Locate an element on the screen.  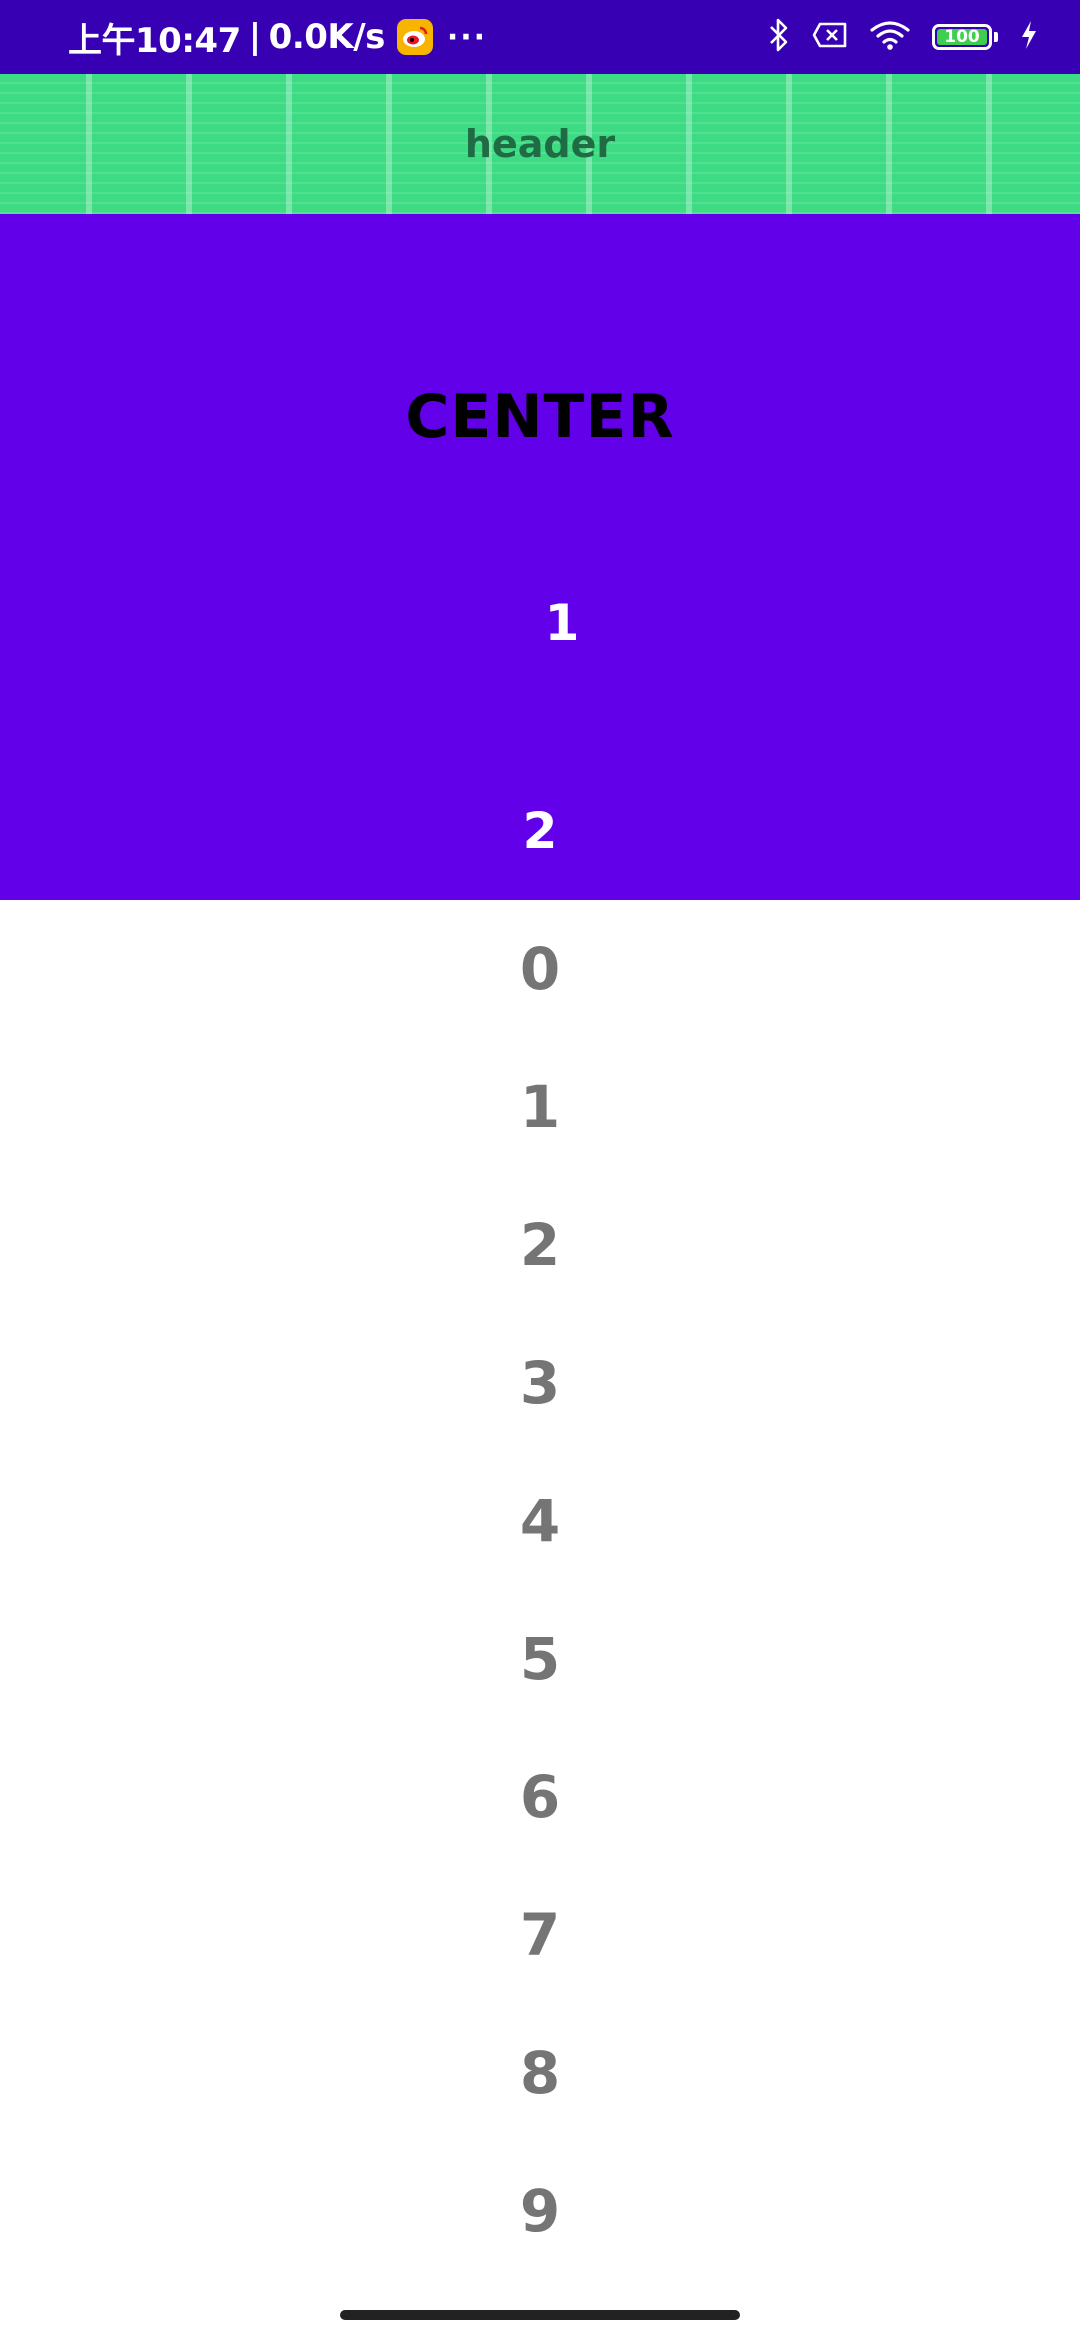
center-title: CENTER is located at coordinates (540, 417).